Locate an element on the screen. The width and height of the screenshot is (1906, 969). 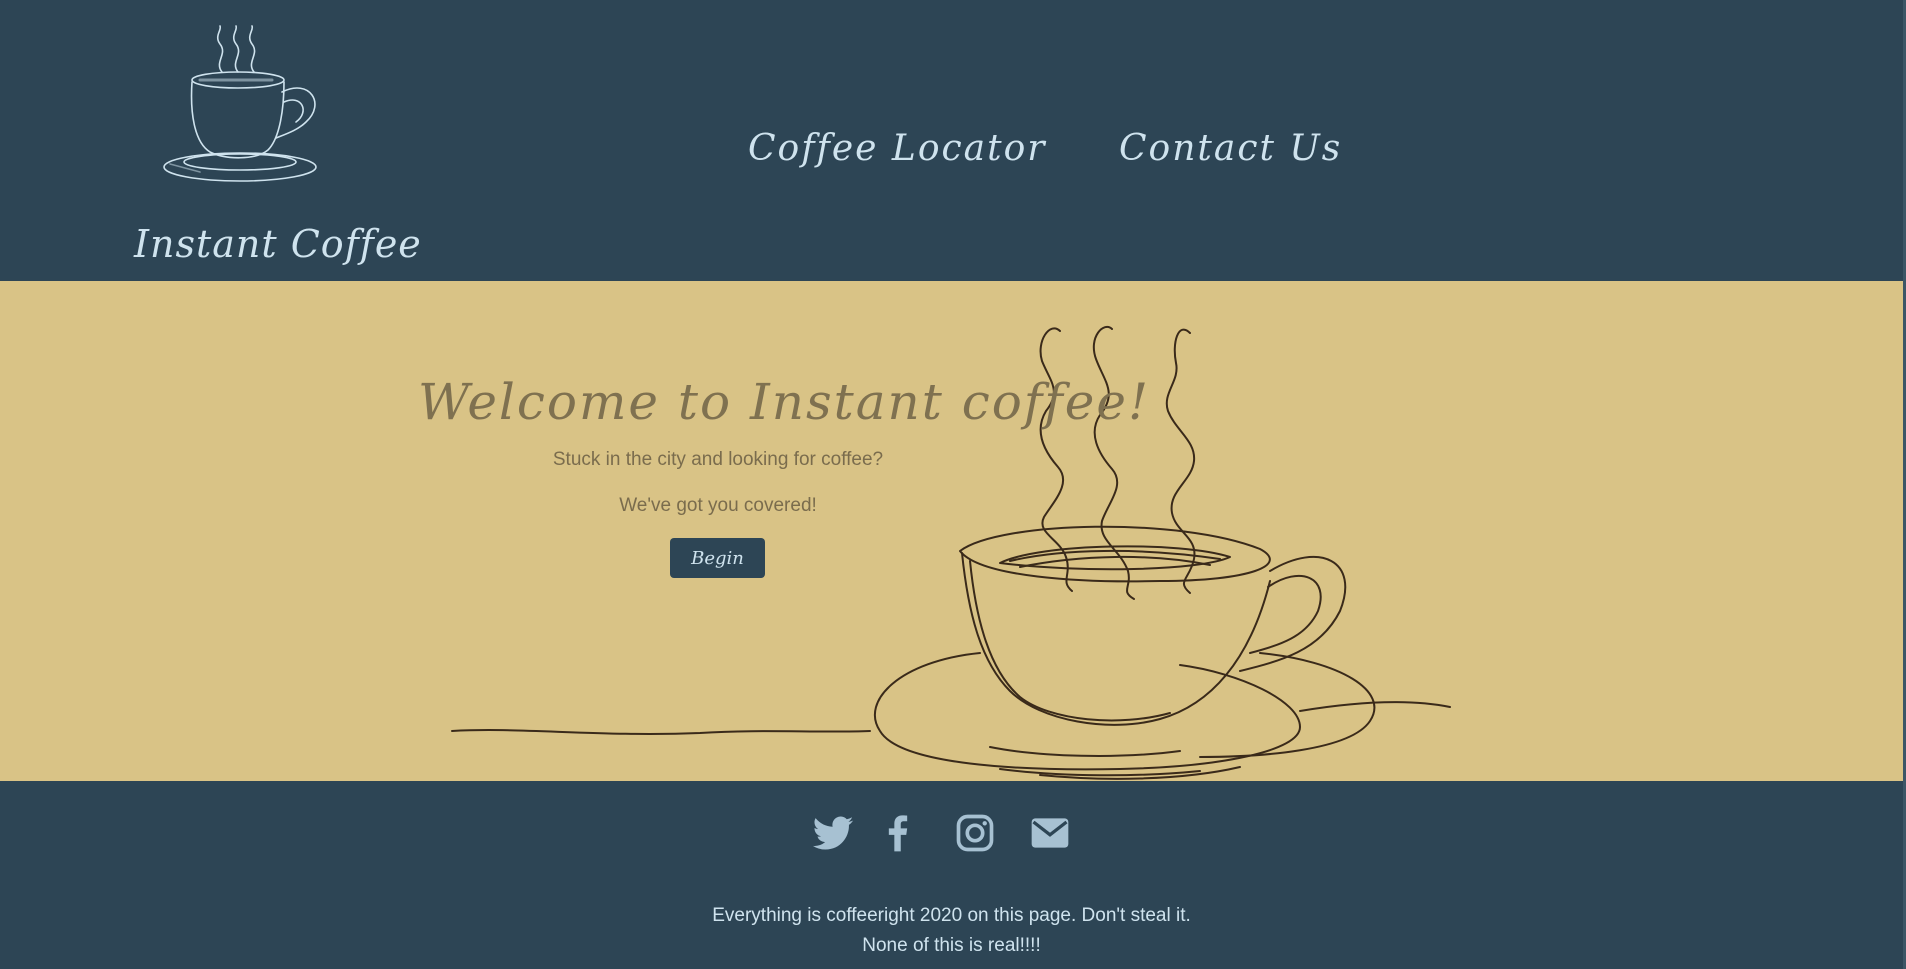
disclaimer-text: None of this is real!!!! is located at coordinates (951, 945).